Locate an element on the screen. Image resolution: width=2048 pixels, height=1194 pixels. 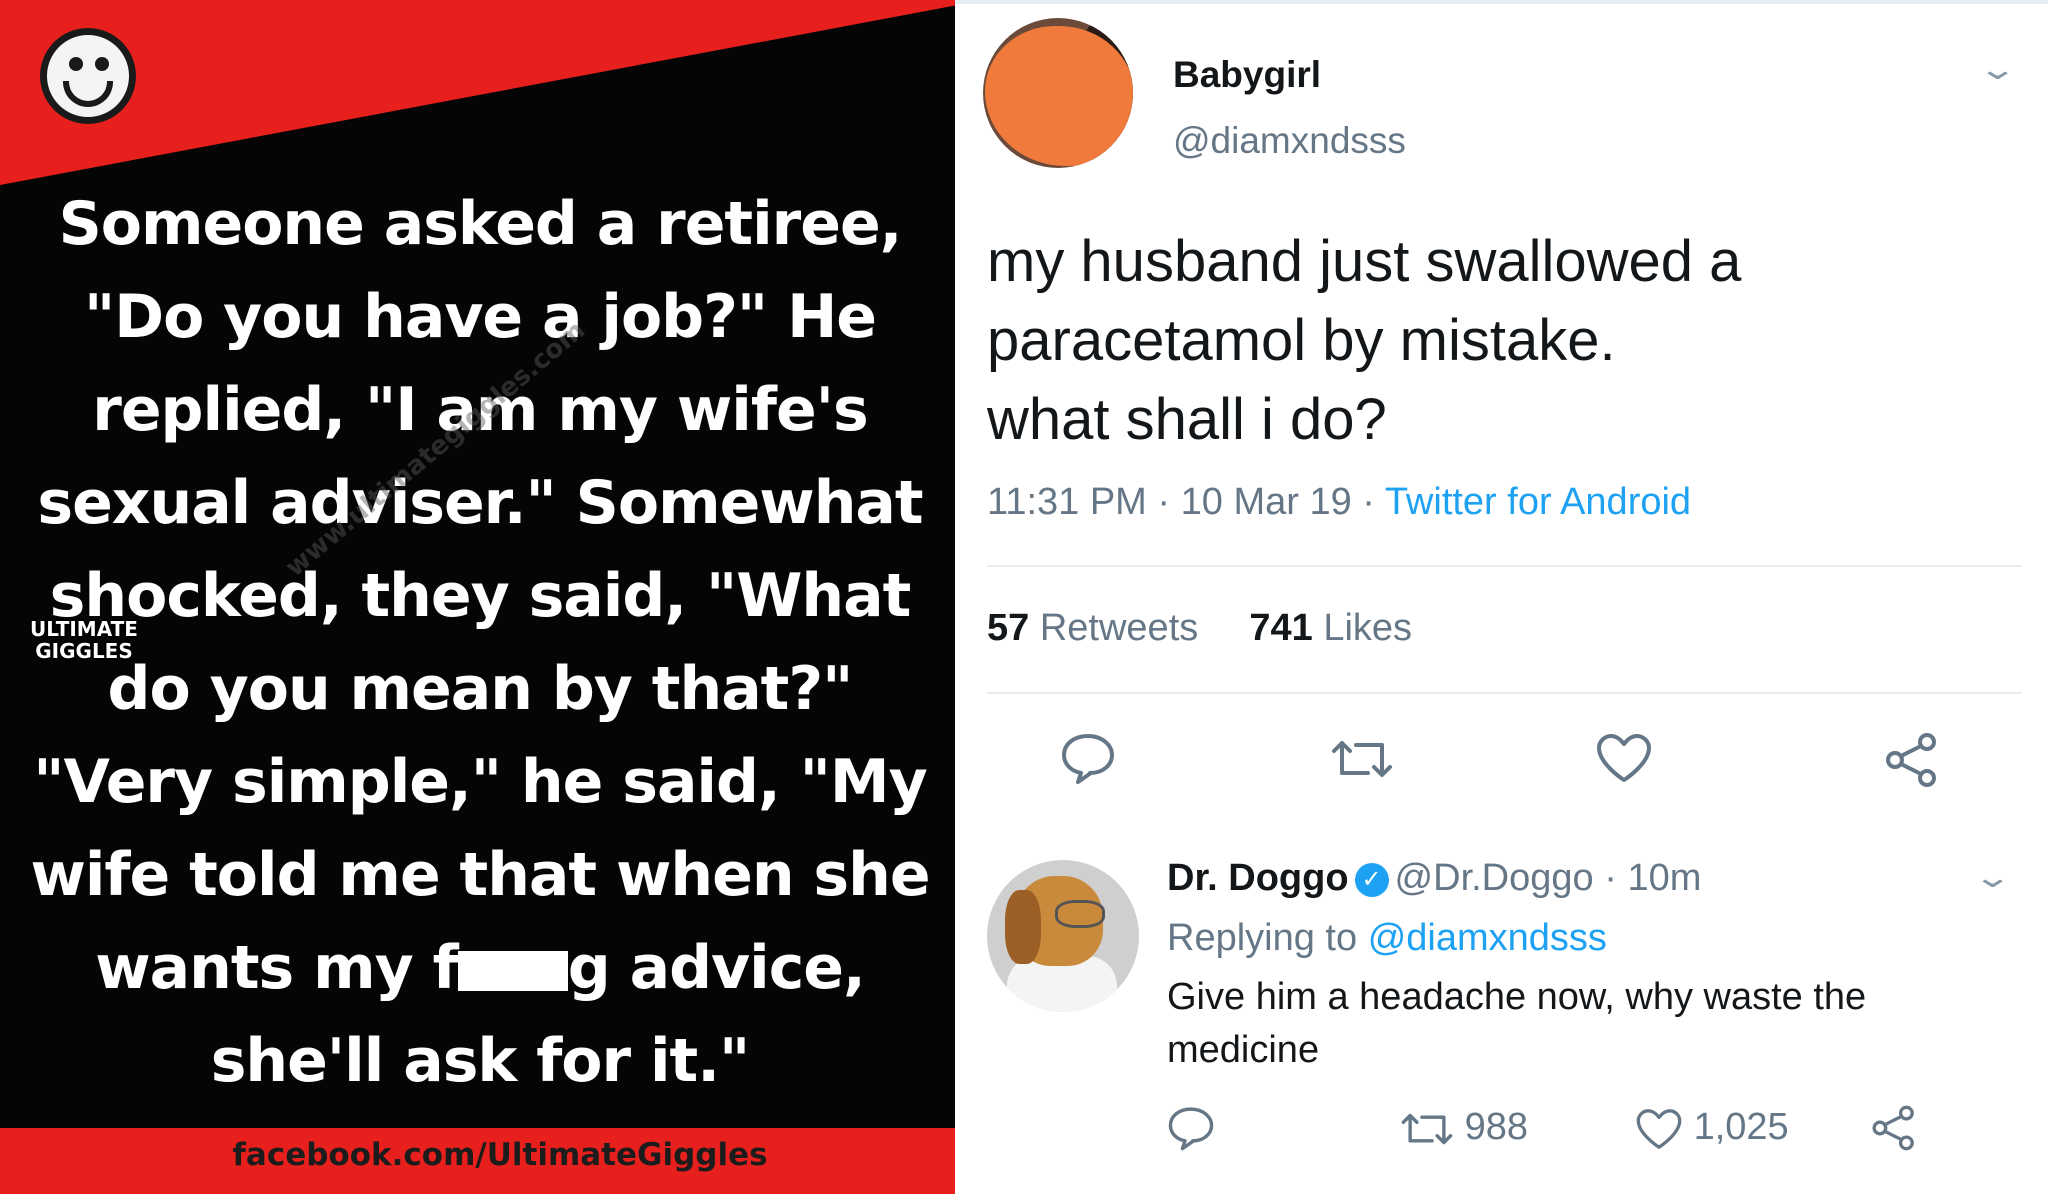
share-button is located at coordinates (1912, 760).